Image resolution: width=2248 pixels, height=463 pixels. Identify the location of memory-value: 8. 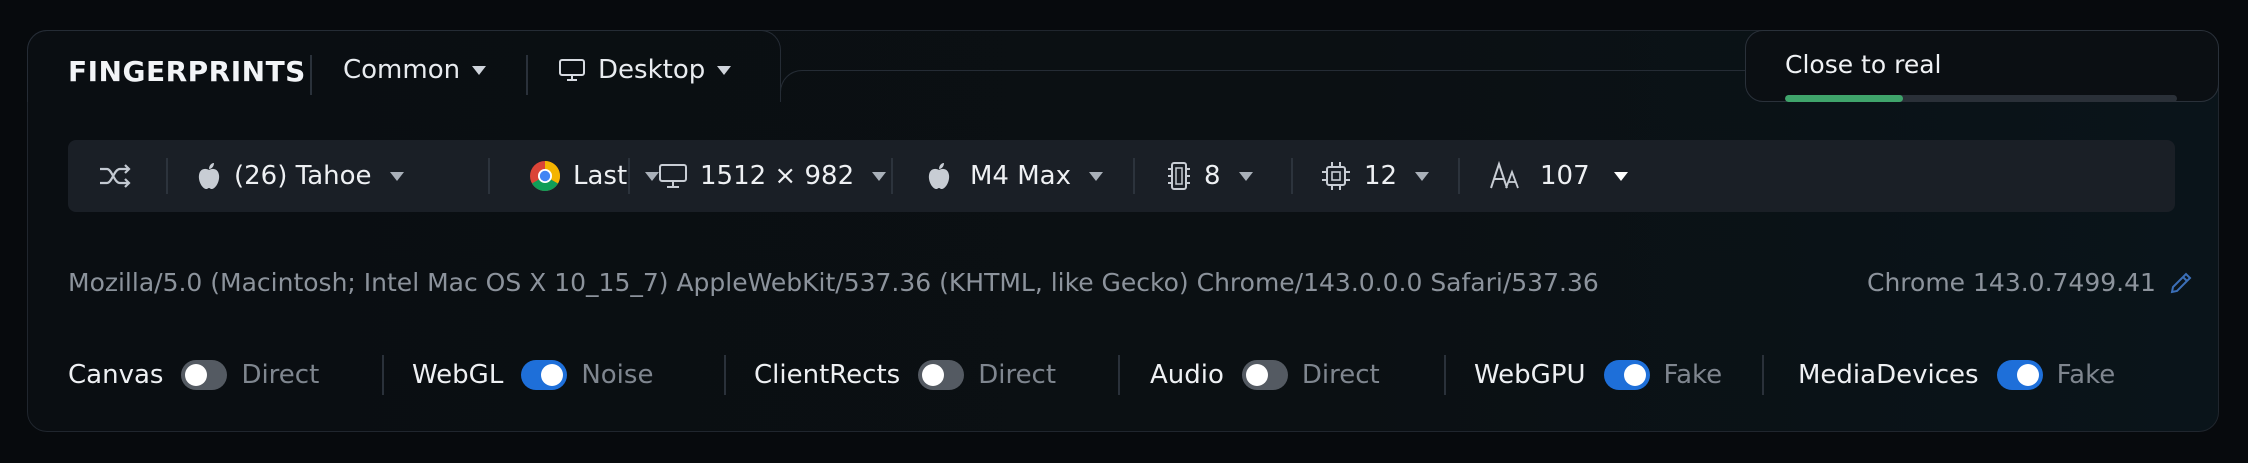
(1212, 176).